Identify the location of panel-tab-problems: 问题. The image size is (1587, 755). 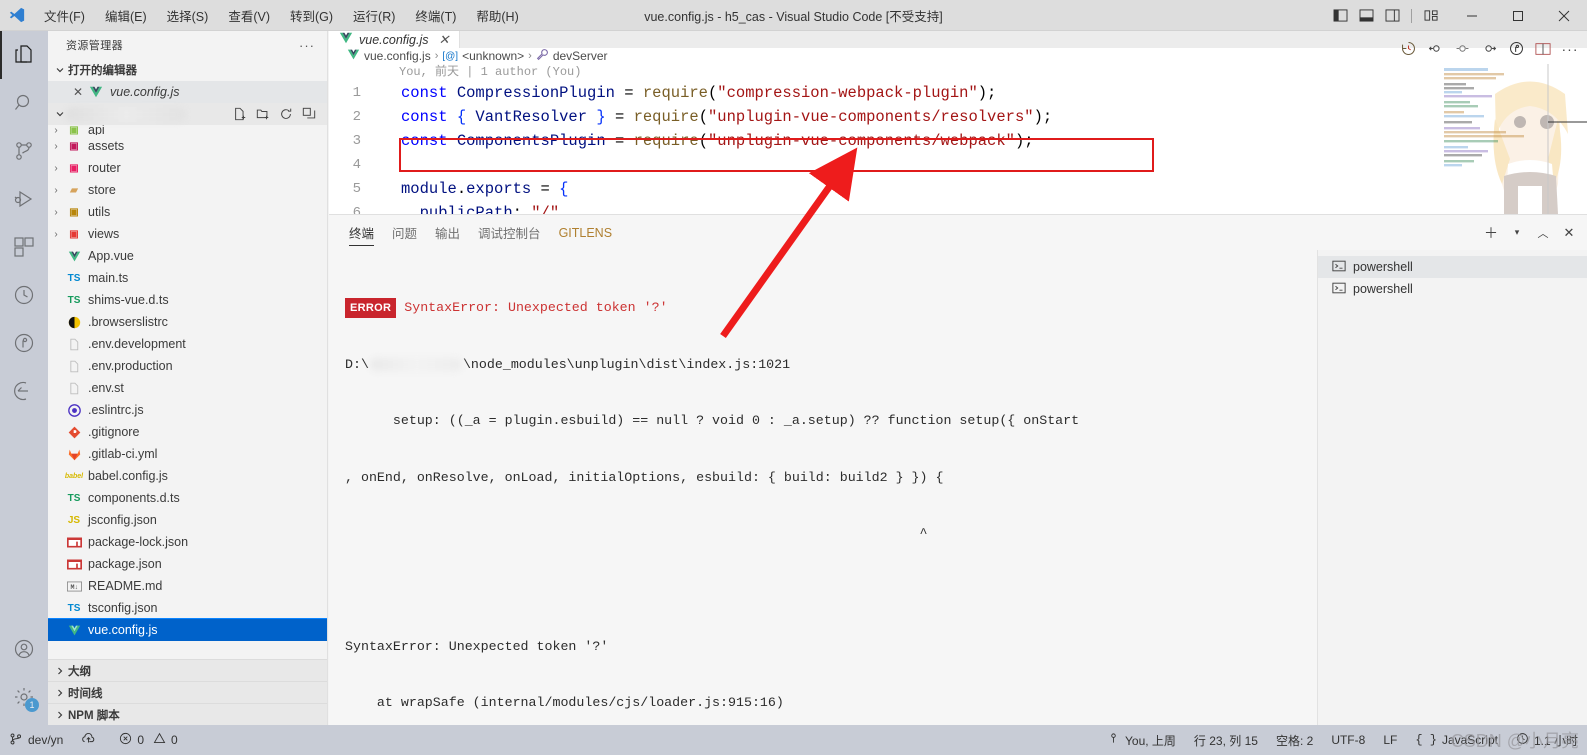
(404, 232).